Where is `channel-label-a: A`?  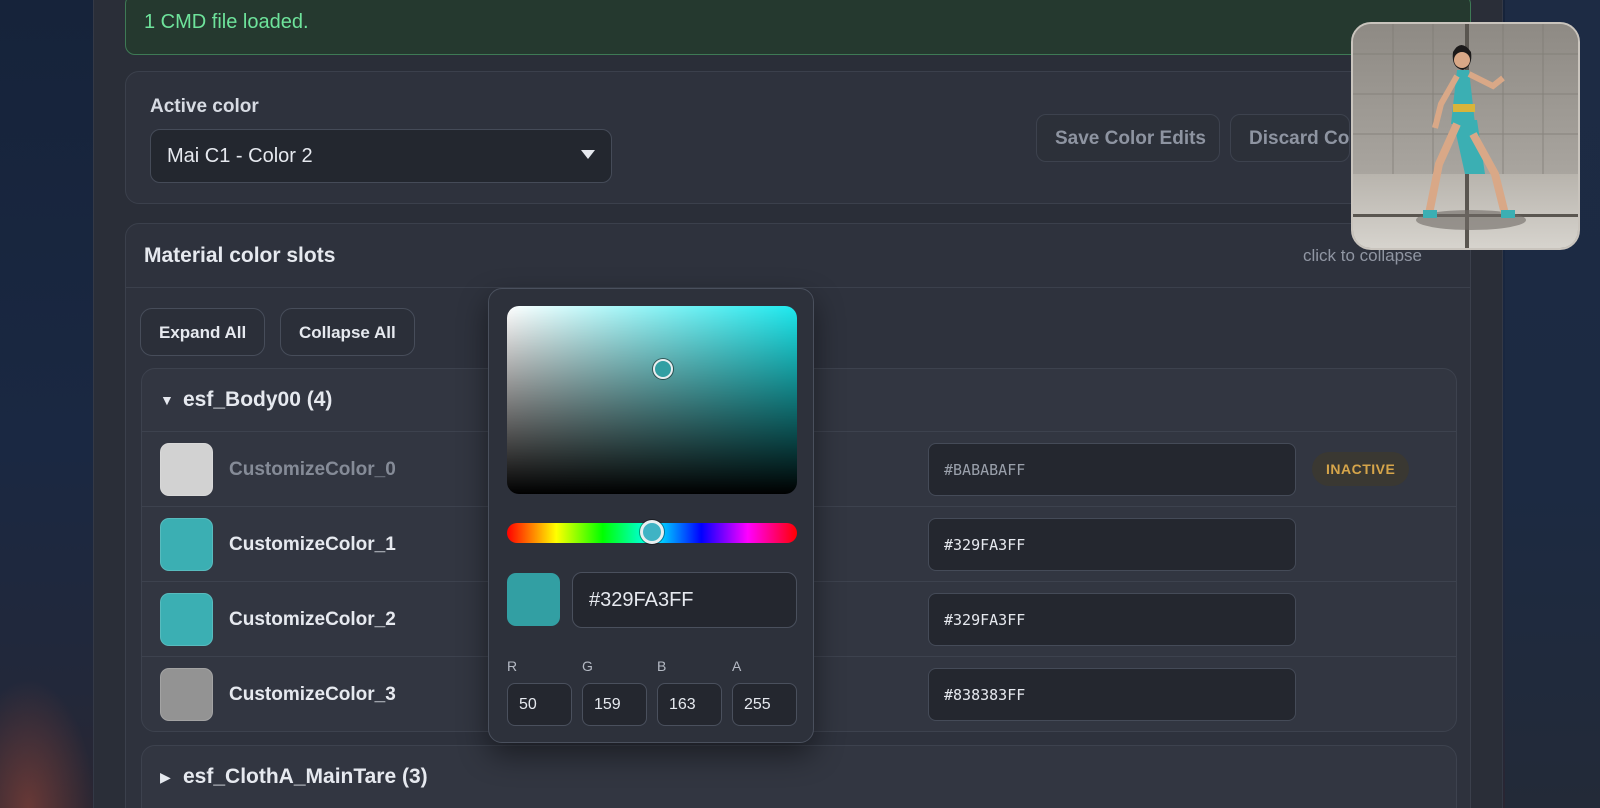
channel-label-a: A is located at coordinates (737, 666).